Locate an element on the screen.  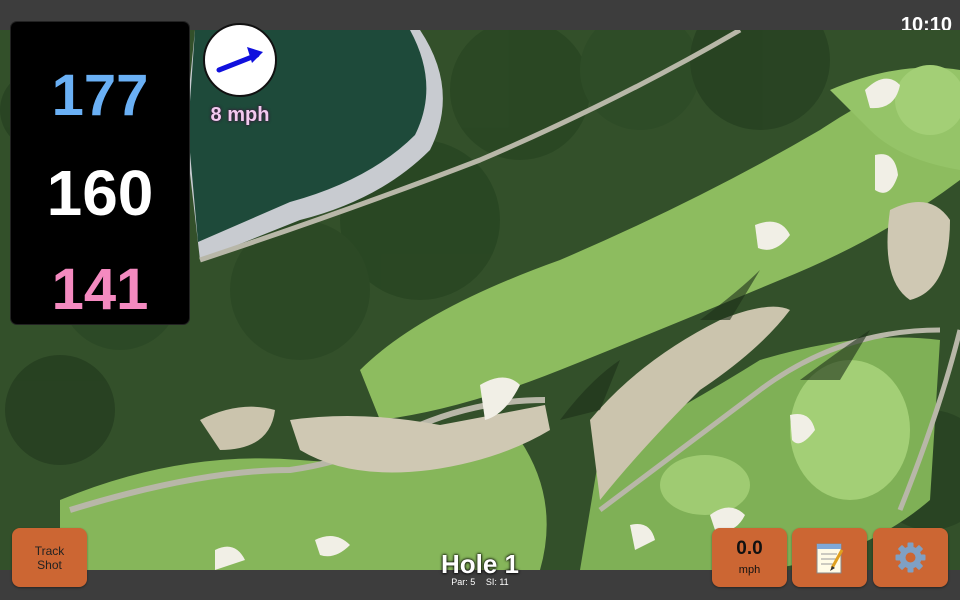
back-distance: 177 is located at coordinates (100, 95).